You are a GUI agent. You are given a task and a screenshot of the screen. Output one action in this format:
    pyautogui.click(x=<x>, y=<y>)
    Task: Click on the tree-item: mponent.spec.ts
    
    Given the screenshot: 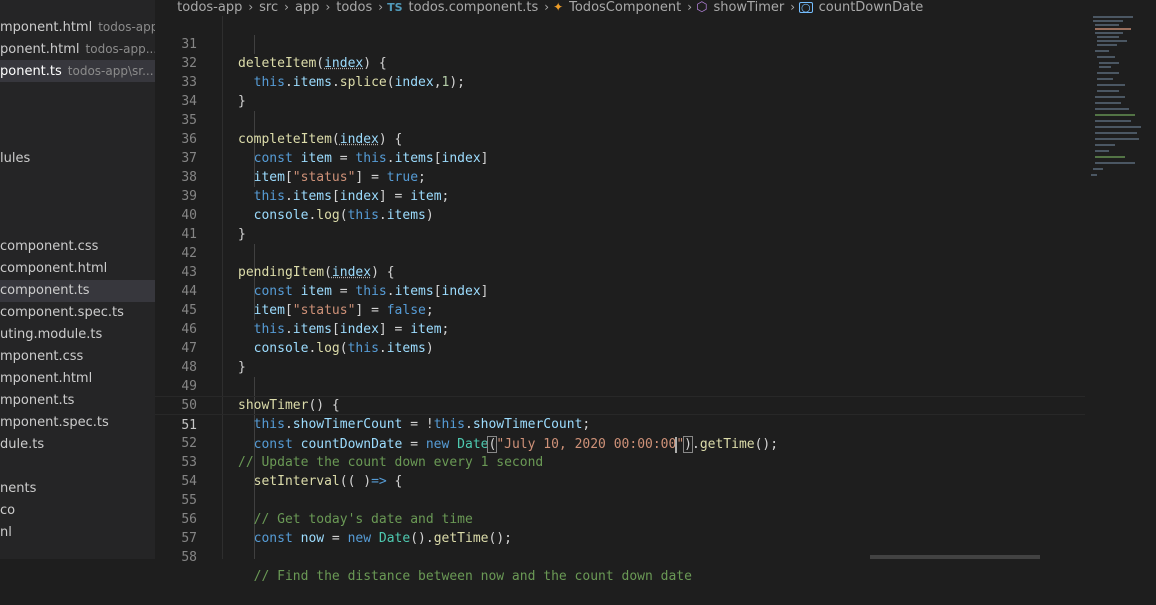 What is the action you would take?
    pyautogui.click(x=77, y=423)
    